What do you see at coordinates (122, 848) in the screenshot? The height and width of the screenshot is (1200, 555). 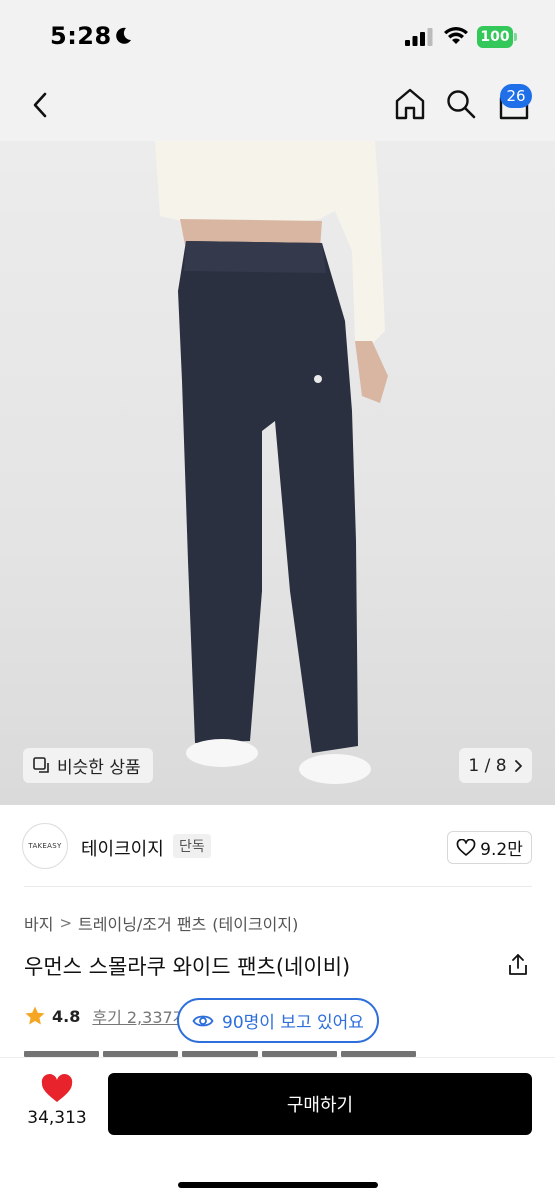 I see `brand-name: 테이크이지` at bounding box center [122, 848].